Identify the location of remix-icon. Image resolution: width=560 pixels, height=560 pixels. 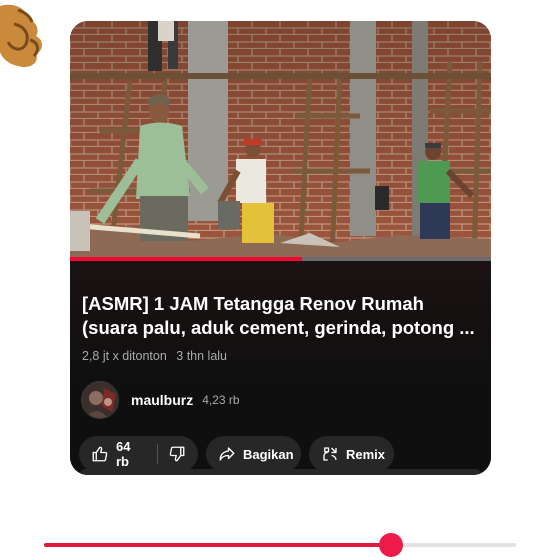
(330, 454).